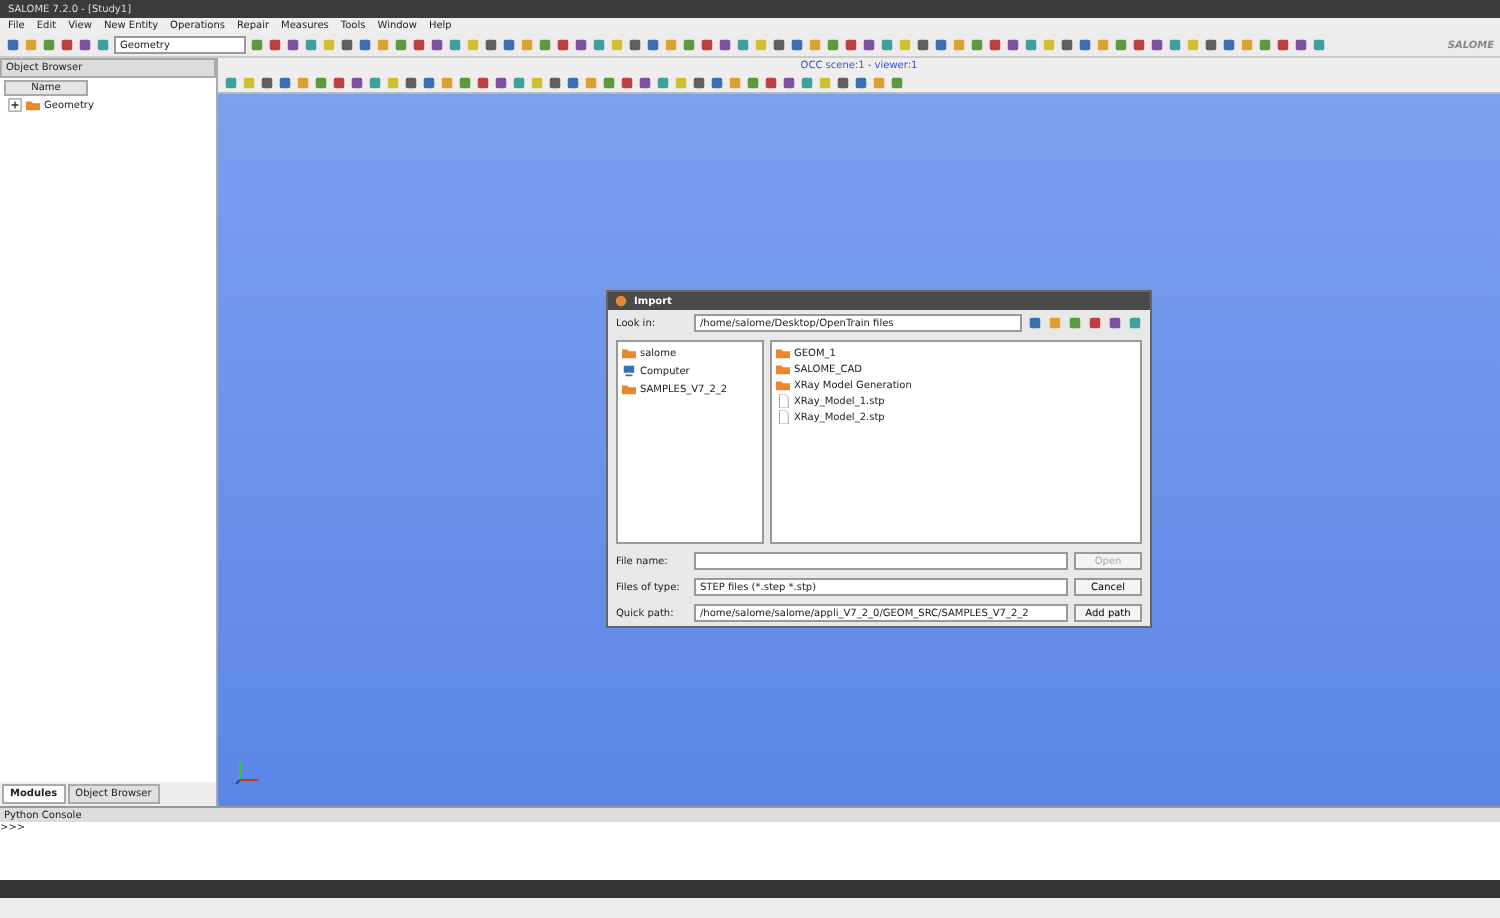 This screenshot has height=918, width=1500. Describe the element at coordinates (629, 371) in the screenshot. I see `computer-icon` at that location.